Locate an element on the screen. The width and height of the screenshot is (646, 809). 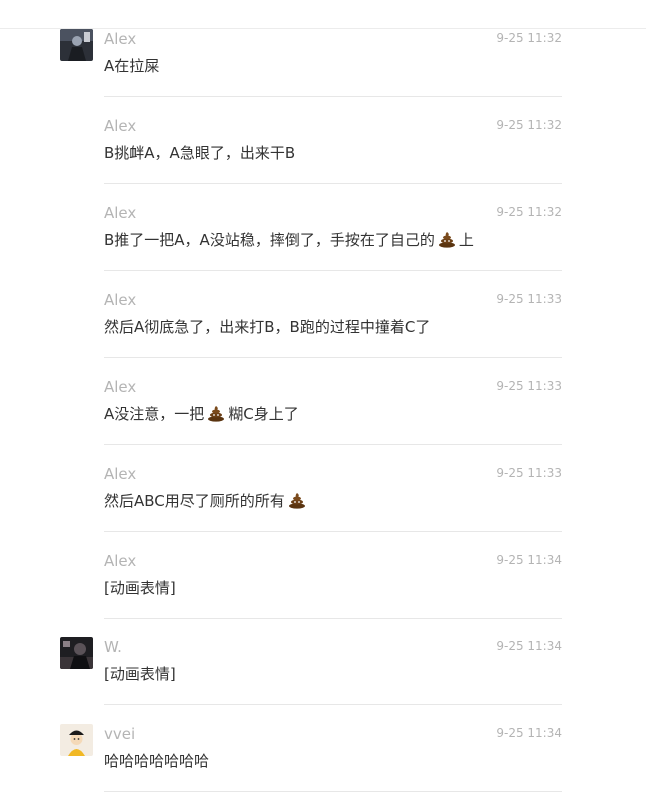
message-text-part: 糊C身上了 is located at coordinates (263, 414).